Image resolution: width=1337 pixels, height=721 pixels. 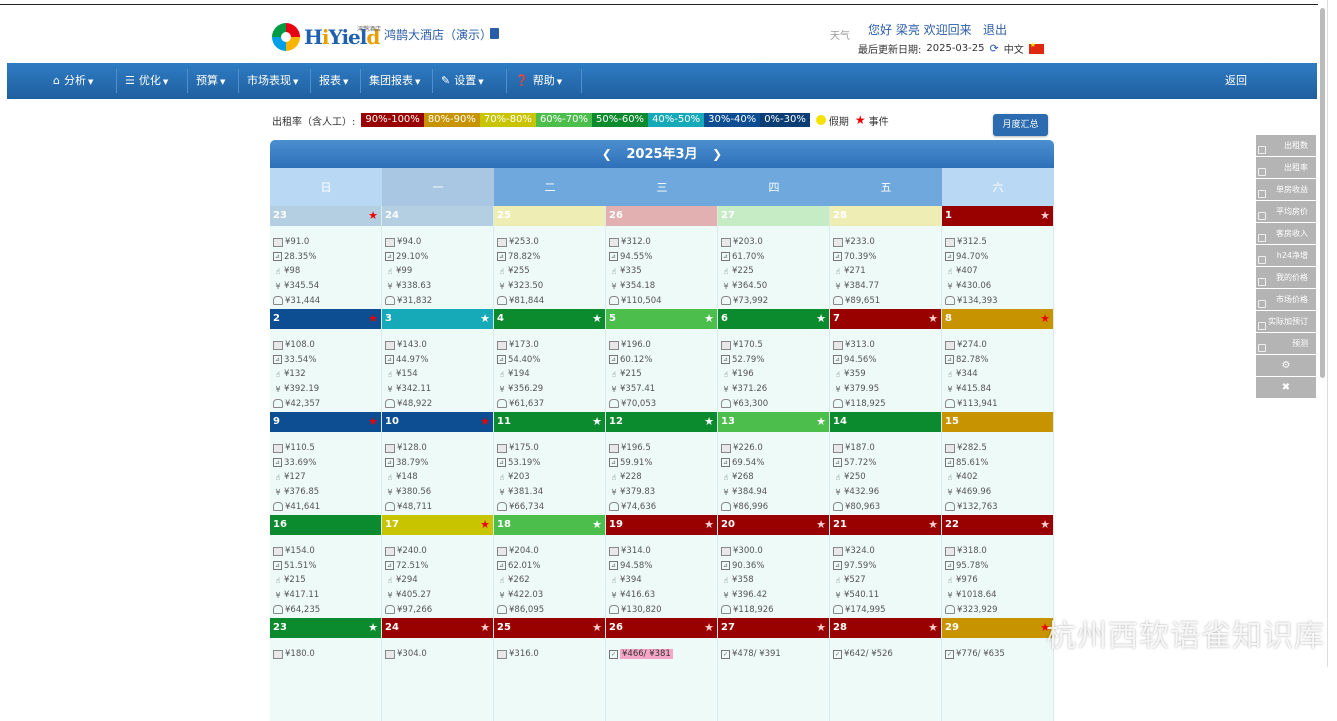 I want to click on nav-item-5: 报表 ▼, so click(x=333, y=81).